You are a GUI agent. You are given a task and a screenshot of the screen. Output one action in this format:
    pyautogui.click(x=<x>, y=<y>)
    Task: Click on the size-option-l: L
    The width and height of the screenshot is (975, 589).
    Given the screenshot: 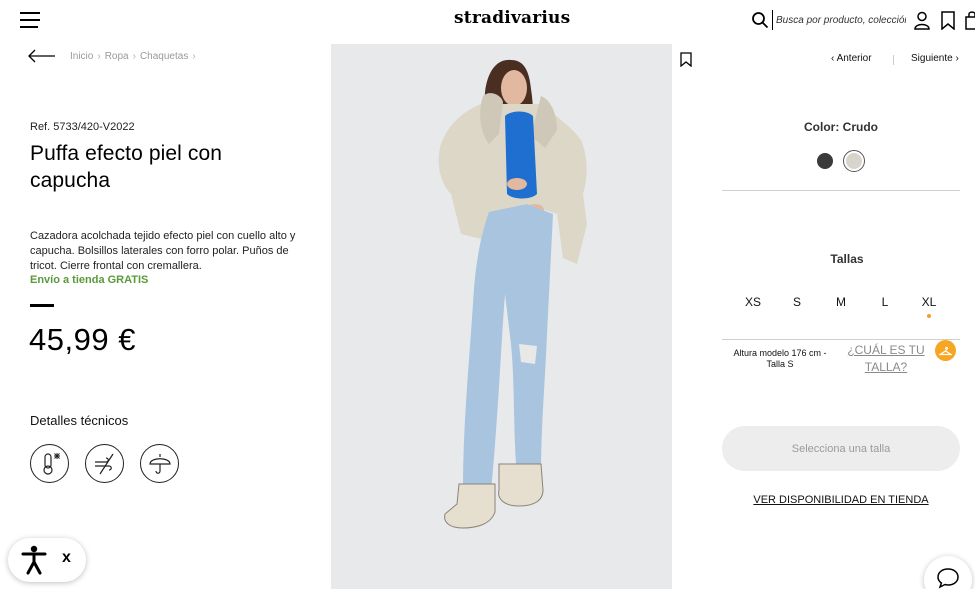 What is the action you would take?
    pyautogui.click(x=885, y=302)
    